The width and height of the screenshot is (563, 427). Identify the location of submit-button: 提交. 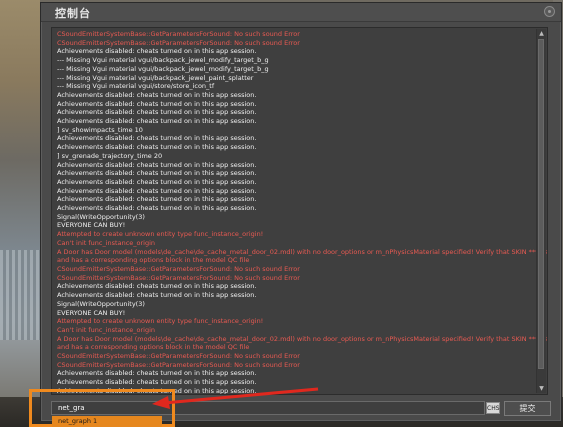
(527, 408).